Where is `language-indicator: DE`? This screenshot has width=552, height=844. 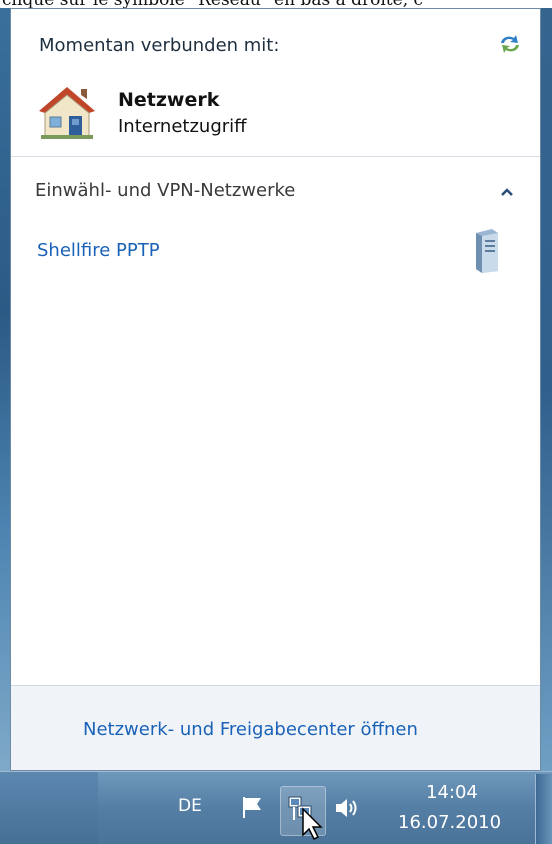
language-indicator: DE is located at coordinates (190, 806).